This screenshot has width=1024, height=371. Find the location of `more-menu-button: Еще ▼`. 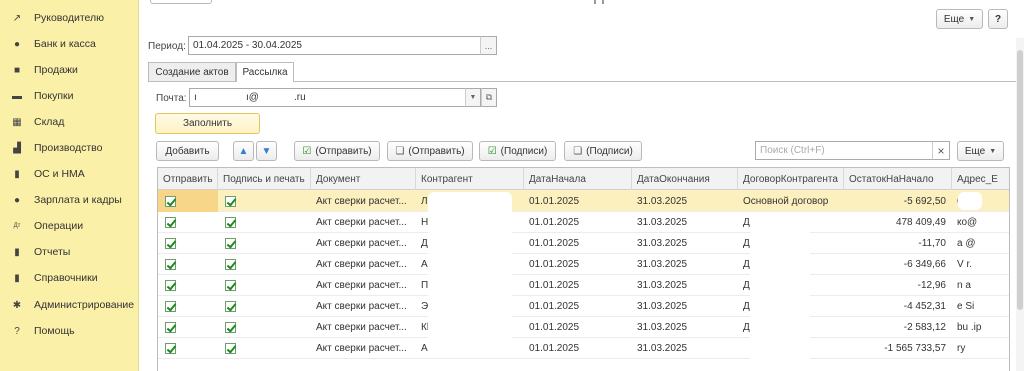

more-menu-button: Еще ▼ is located at coordinates (959, 19).